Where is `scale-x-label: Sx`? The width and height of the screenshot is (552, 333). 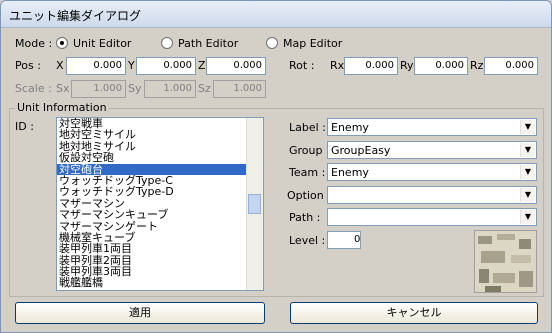 scale-x-label: Sx is located at coordinates (63, 88).